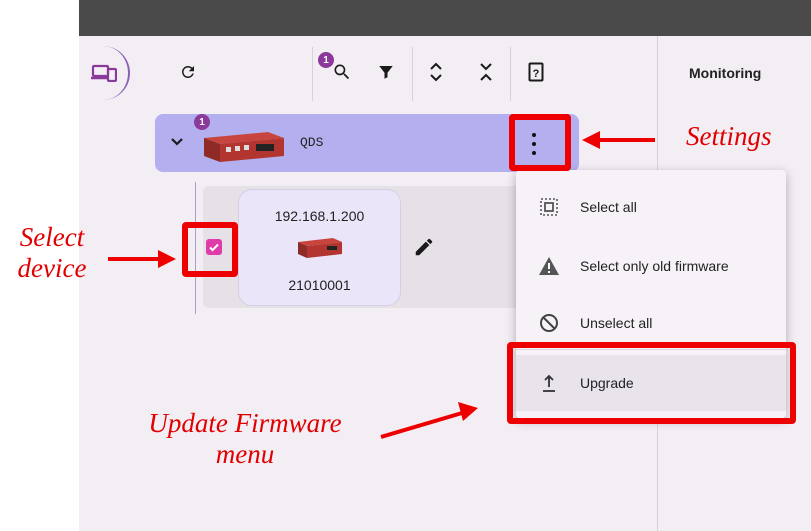  Describe the element at coordinates (618, 140) in the screenshot. I see `arrow-to-settings` at that location.